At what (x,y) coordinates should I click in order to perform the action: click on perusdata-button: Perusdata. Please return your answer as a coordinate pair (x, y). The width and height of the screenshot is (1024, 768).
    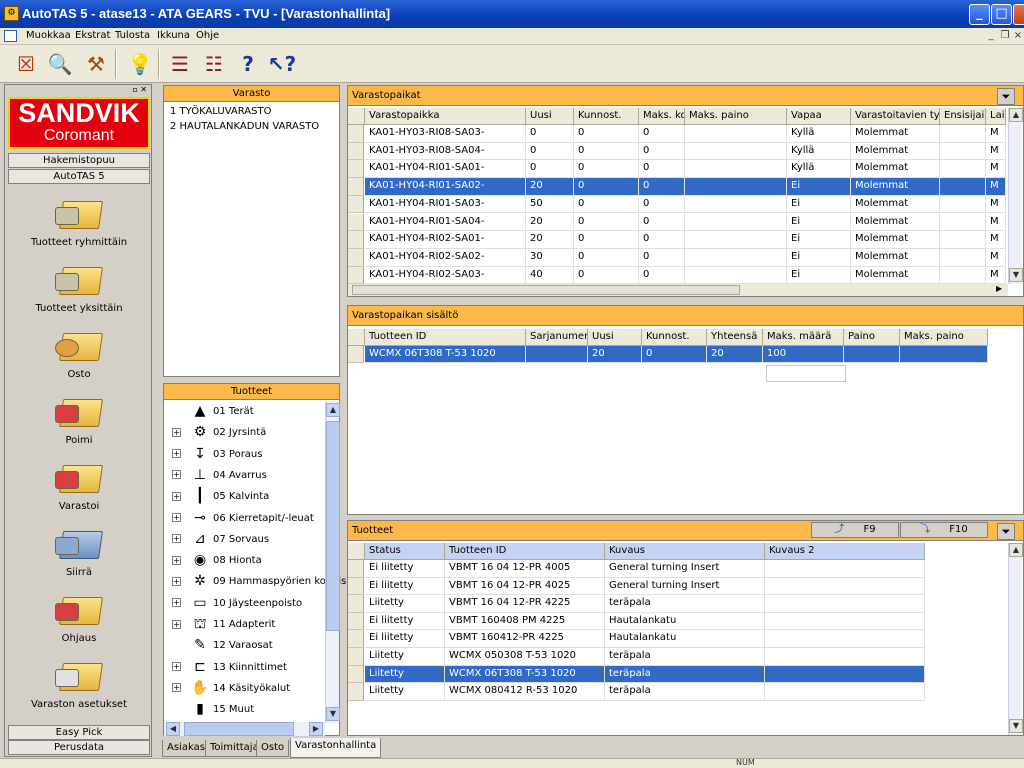
    Looking at the image, I should click on (79, 747).